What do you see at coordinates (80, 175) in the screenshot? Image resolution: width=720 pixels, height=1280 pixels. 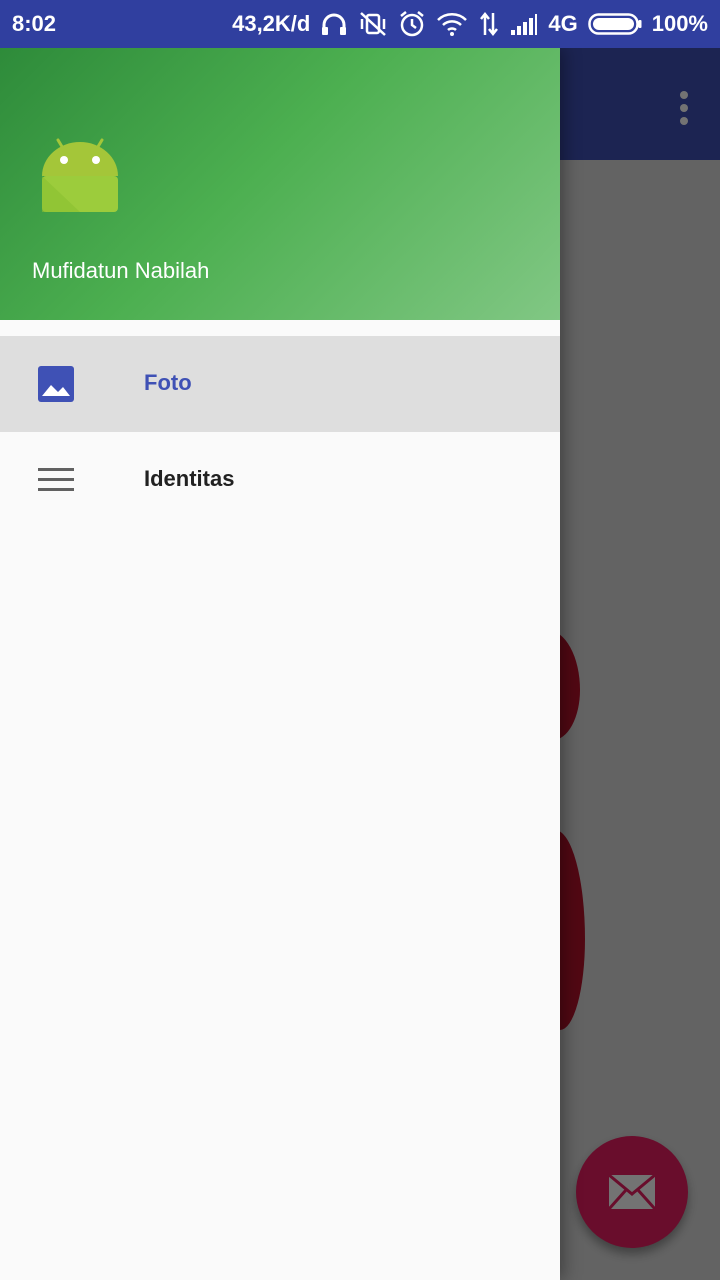 I see `android-logo-icon` at bounding box center [80, 175].